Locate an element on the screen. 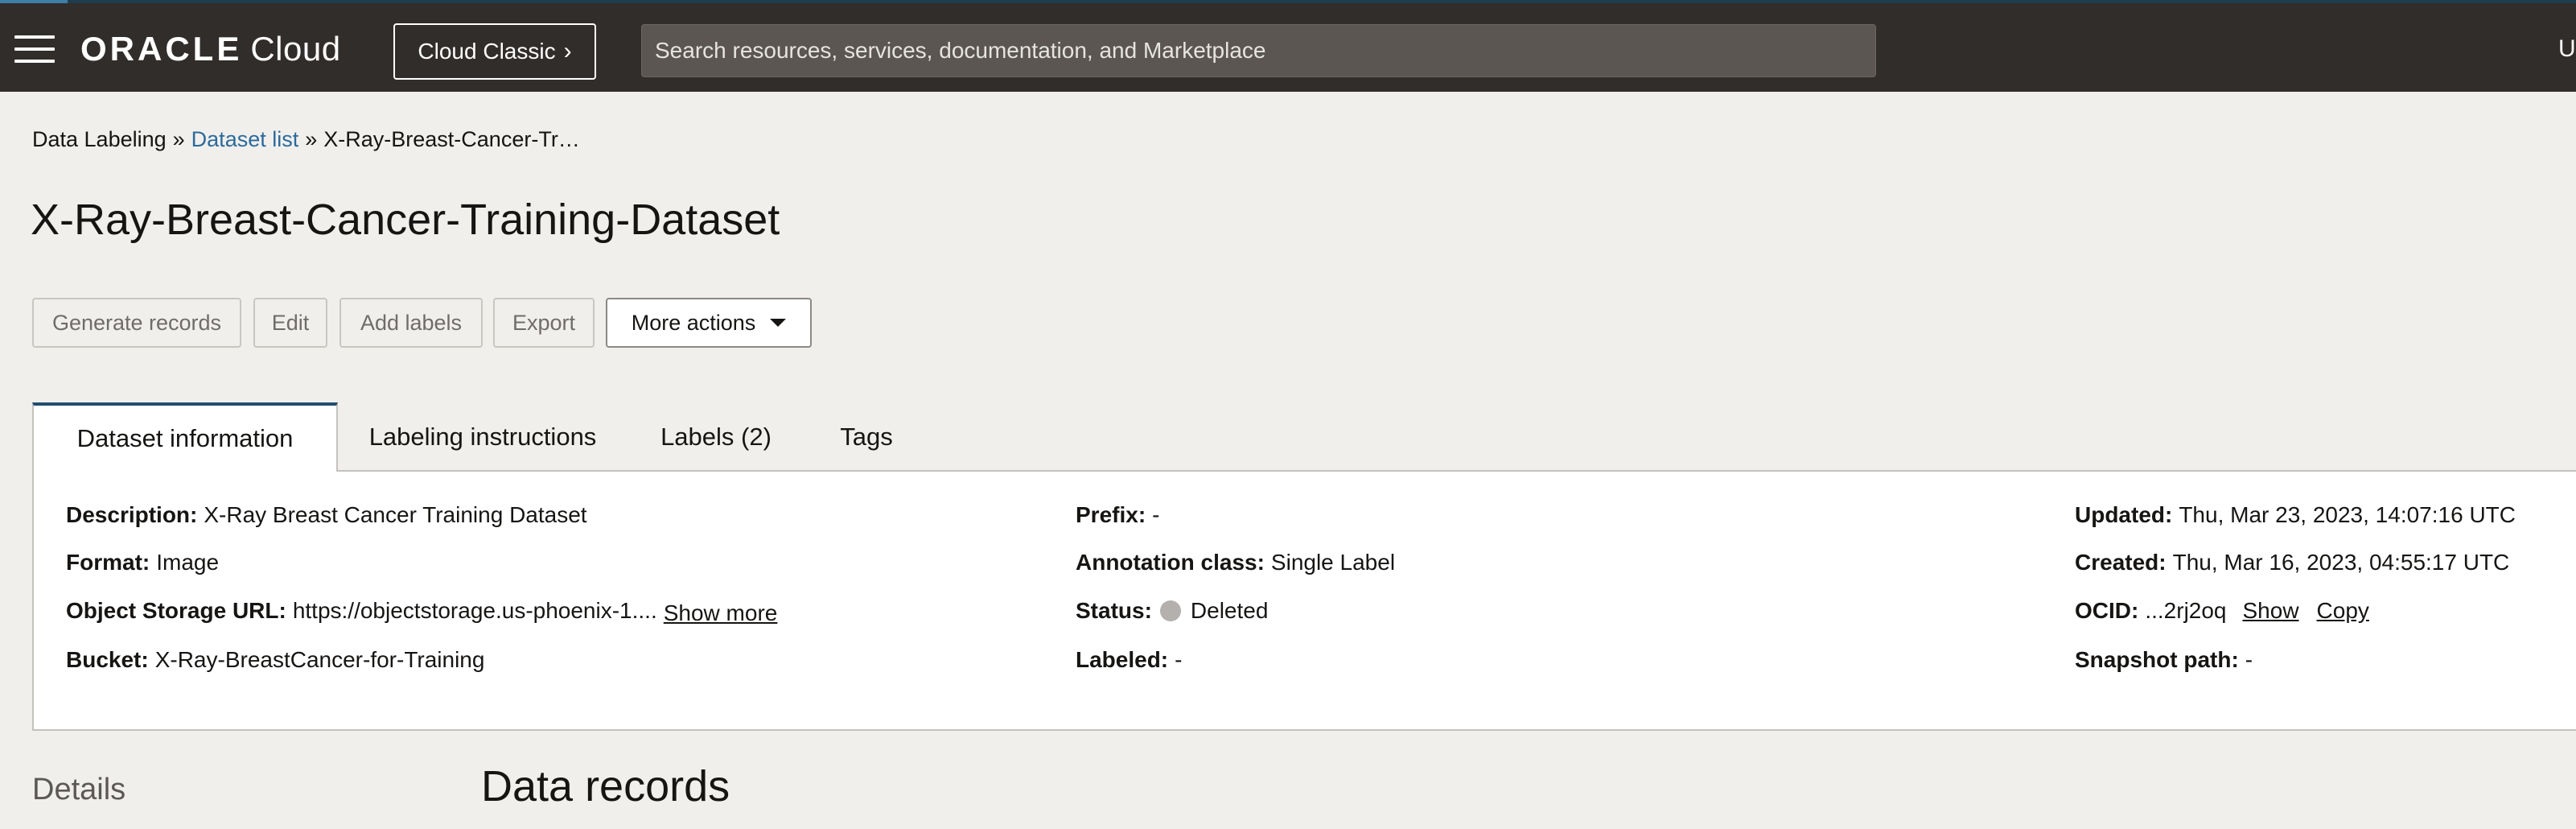 Image resolution: width=2576 pixels, height=829 pixels. labeled-field: Labeled: - is located at coordinates (1129, 660).